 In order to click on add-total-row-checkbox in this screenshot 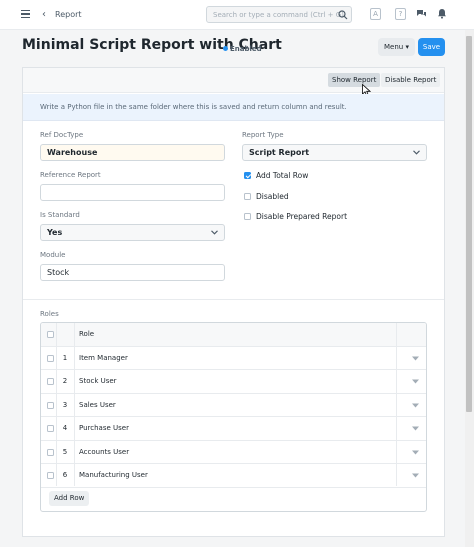, I will do `click(247, 175)`.